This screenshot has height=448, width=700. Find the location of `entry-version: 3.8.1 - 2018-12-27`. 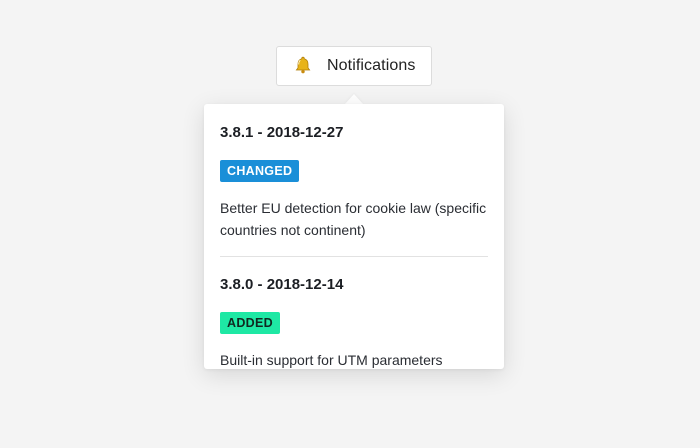

entry-version: 3.8.1 - 2018-12-27 is located at coordinates (282, 132).